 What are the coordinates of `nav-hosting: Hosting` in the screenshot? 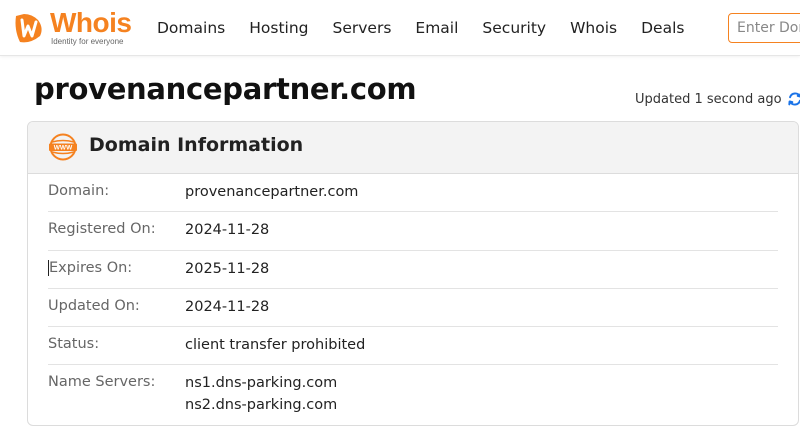 It's located at (278, 28).